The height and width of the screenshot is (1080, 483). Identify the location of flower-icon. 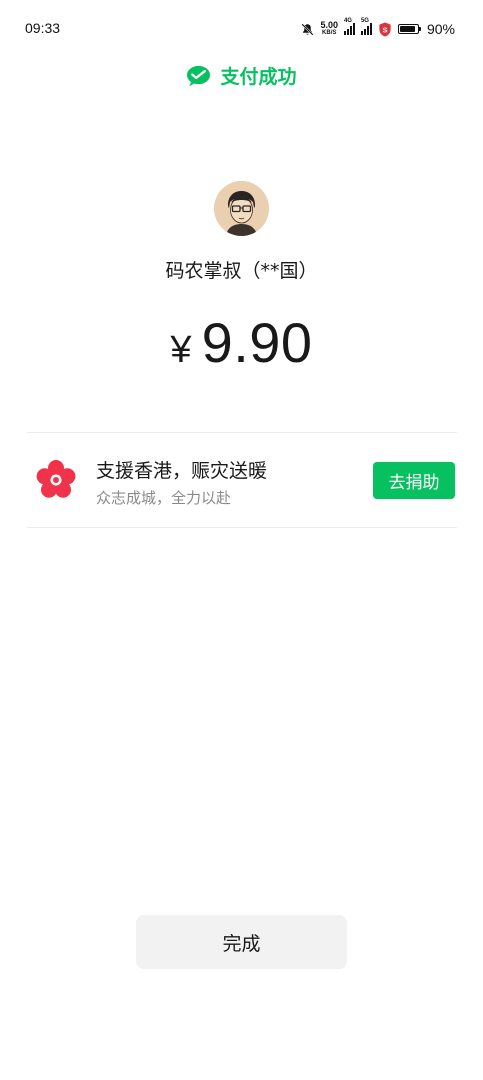
(56, 479).